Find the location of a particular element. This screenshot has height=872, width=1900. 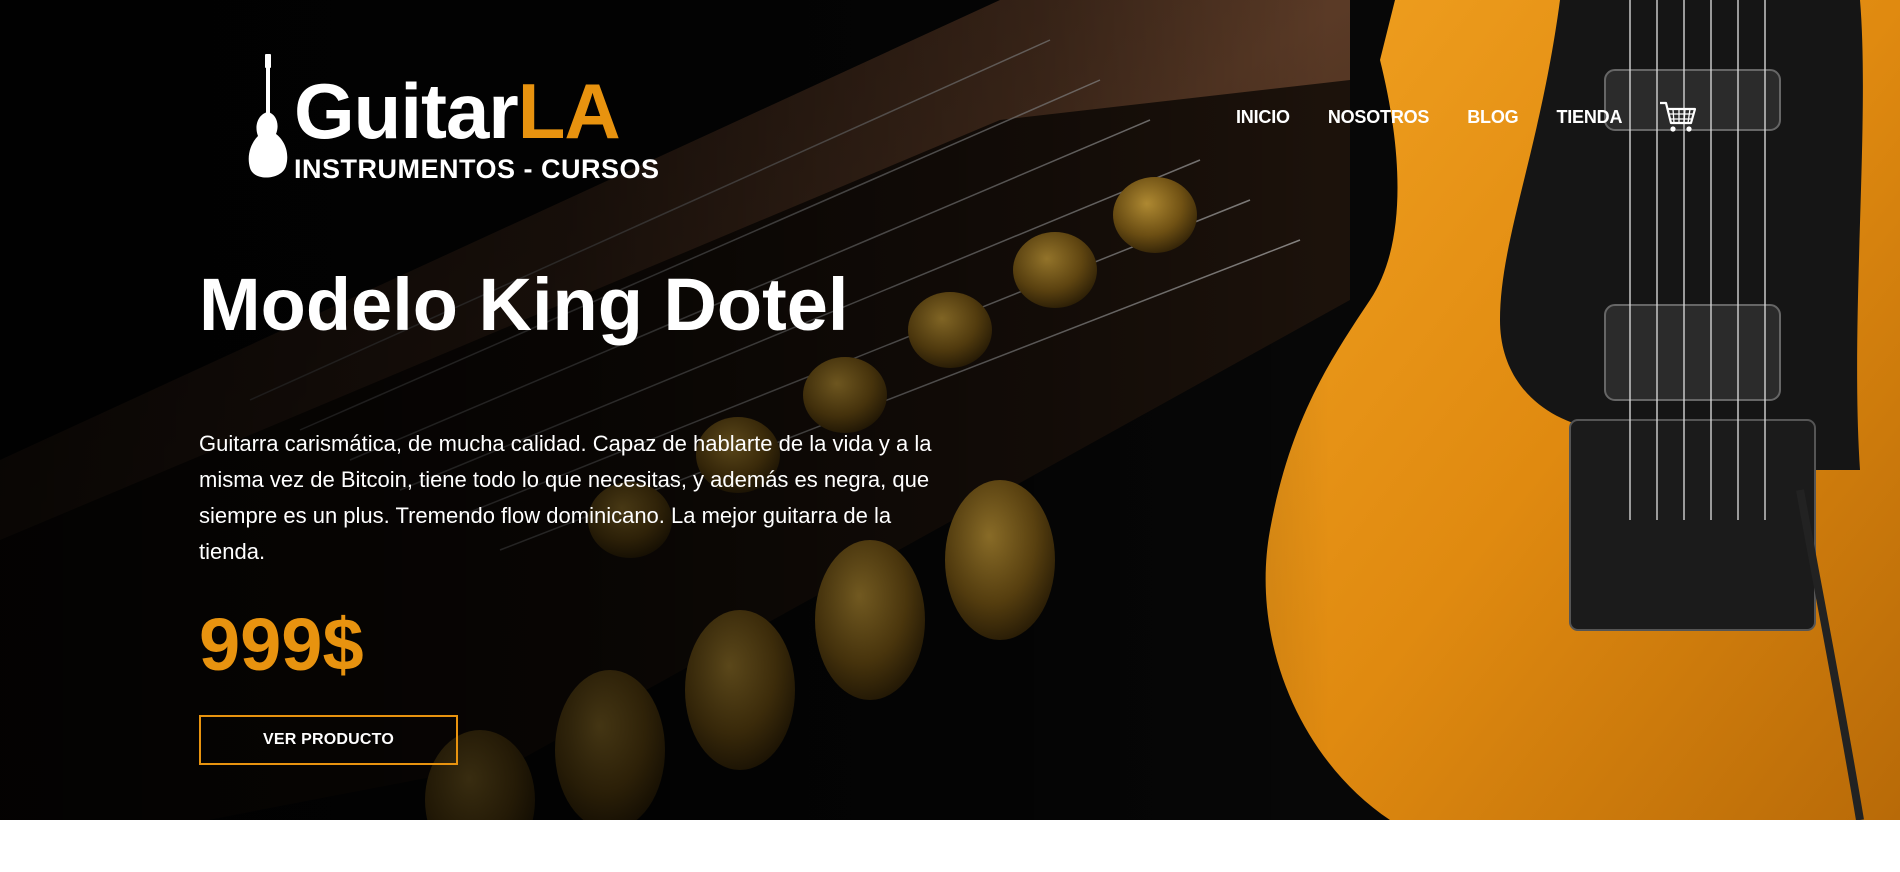

main-navigation: INICIO NOSOTROS BLOG TIENDA is located at coordinates (1467, 117).